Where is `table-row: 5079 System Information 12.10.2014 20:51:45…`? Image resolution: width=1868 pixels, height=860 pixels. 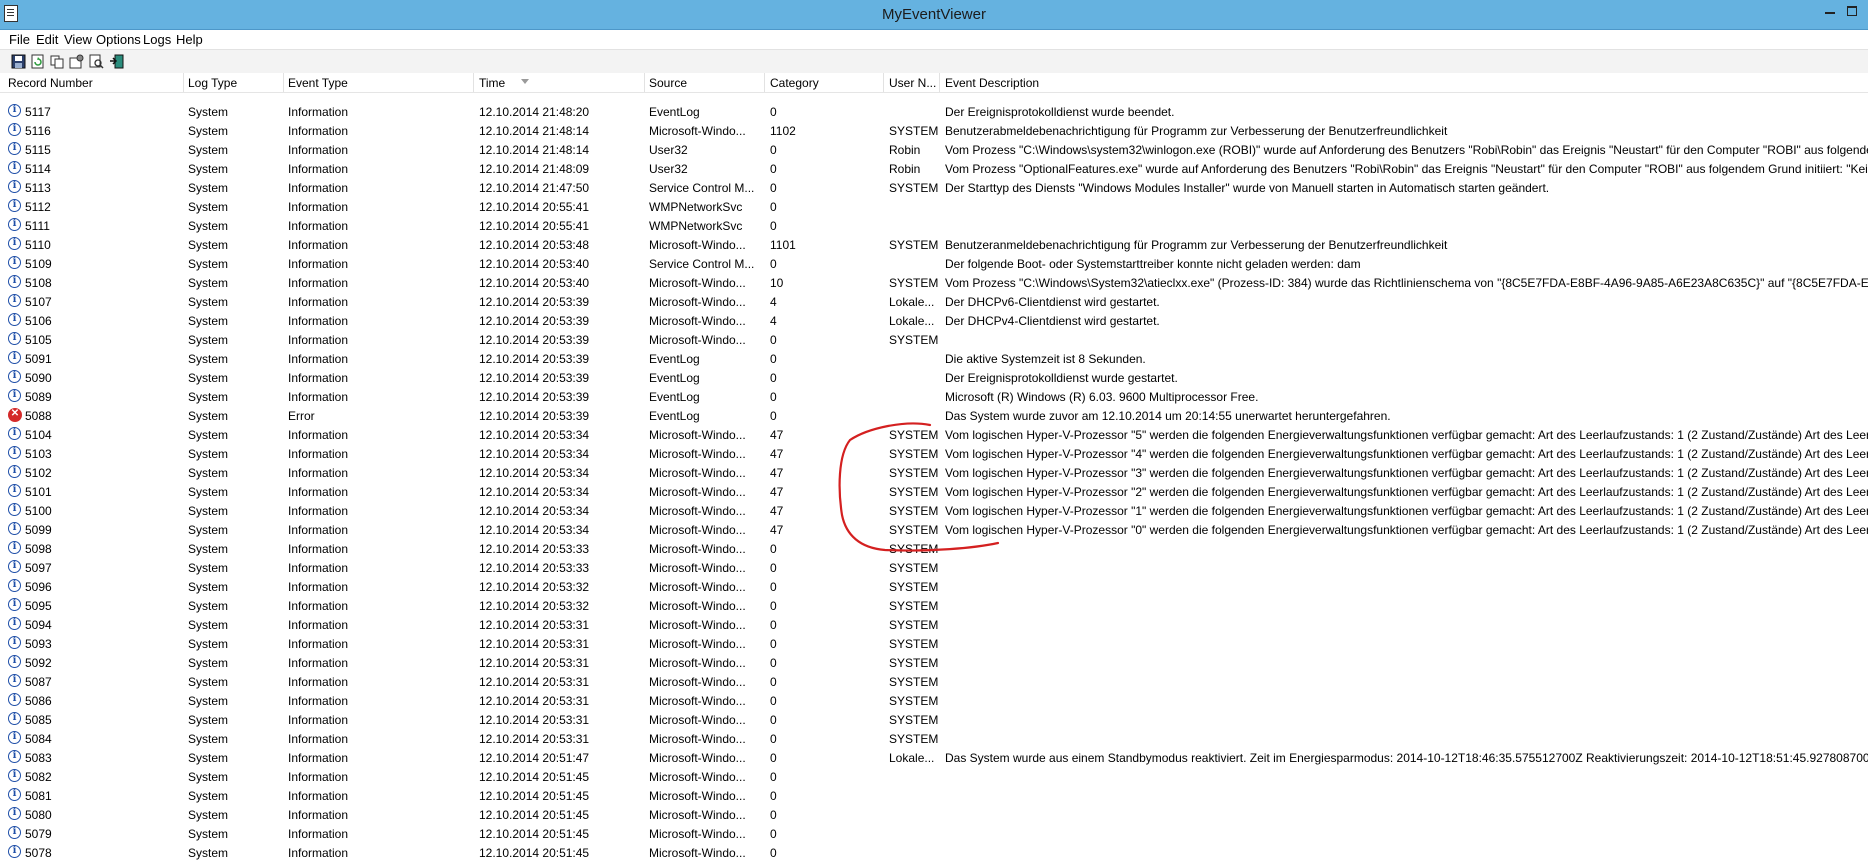 table-row: 5079 System Information 12.10.2014 20:51:45… is located at coordinates (934, 834).